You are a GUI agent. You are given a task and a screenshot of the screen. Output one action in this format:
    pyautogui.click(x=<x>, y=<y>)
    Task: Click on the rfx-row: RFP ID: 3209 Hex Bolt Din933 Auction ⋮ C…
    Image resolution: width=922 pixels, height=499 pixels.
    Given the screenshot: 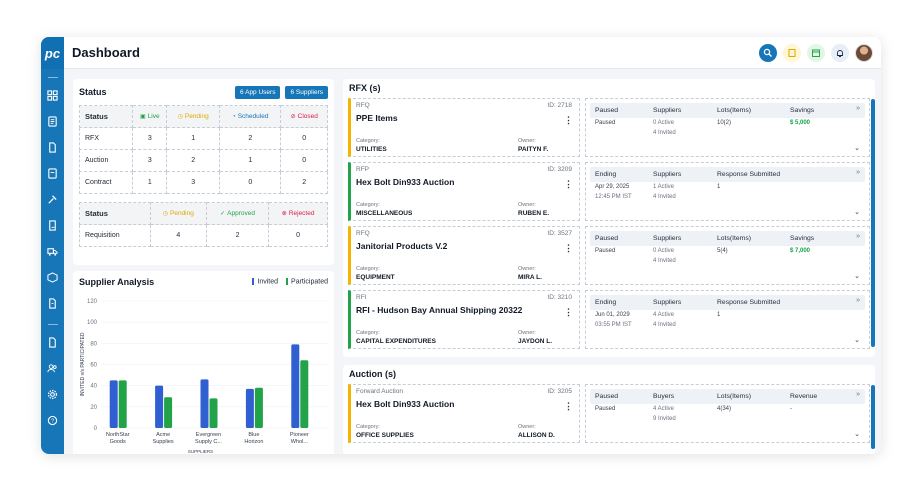 What is the action you would take?
    pyautogui.click(x=609, y=191)
    